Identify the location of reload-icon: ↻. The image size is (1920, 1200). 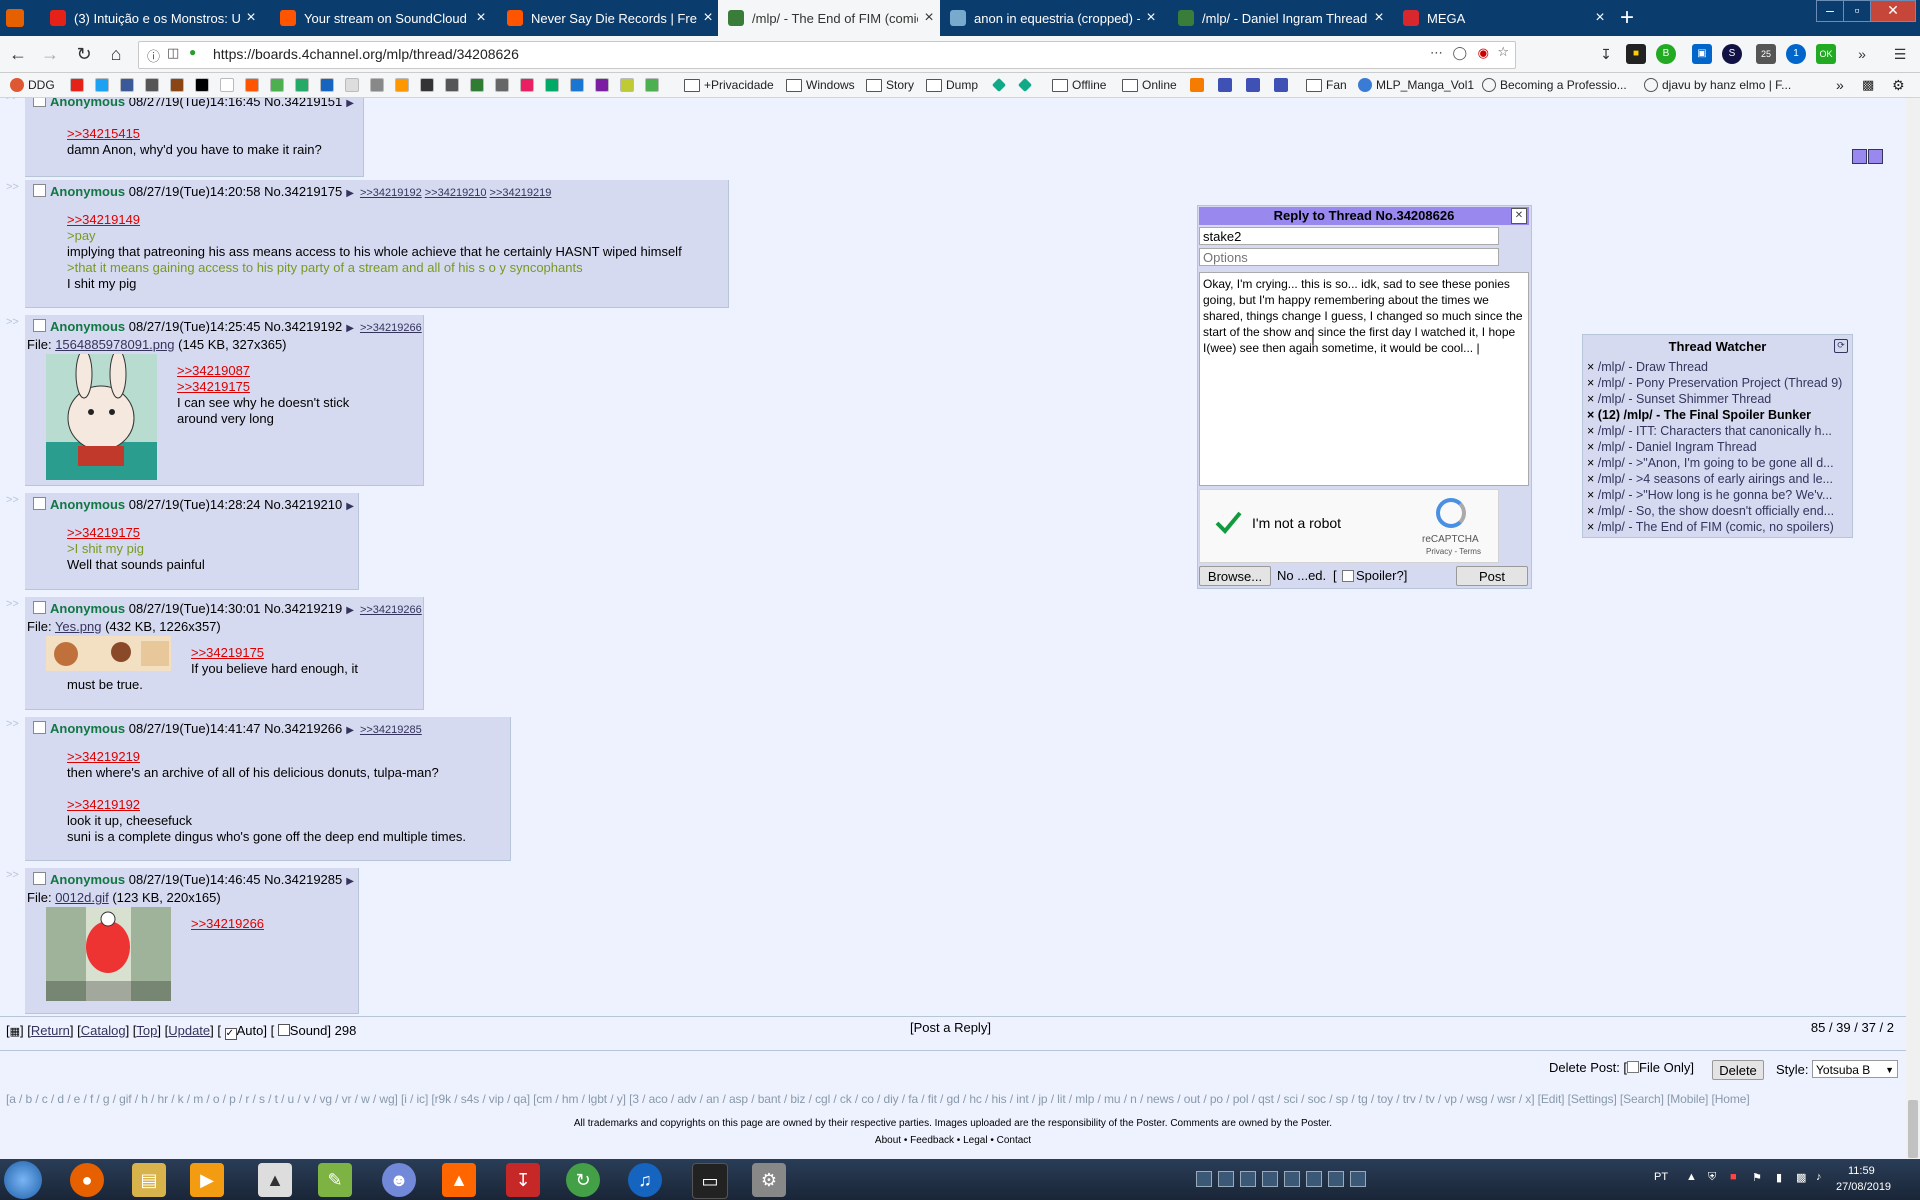
(84, 54).